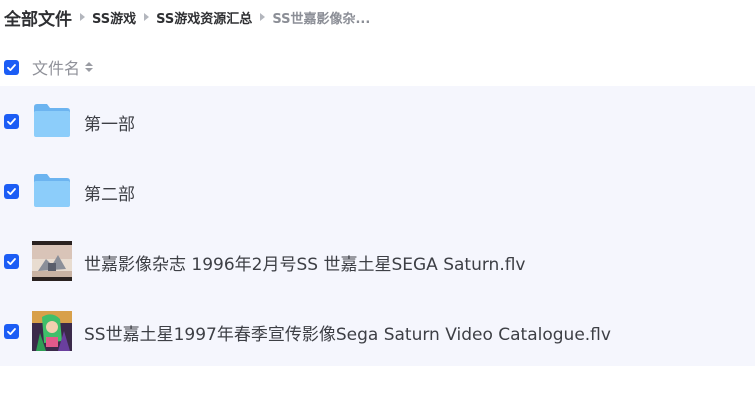 The image size is (755, 419). What do you see at coordinates (377, 67) in the screenshot?
I see `file-list-header: 文件名` at bounding box center [377, 67].